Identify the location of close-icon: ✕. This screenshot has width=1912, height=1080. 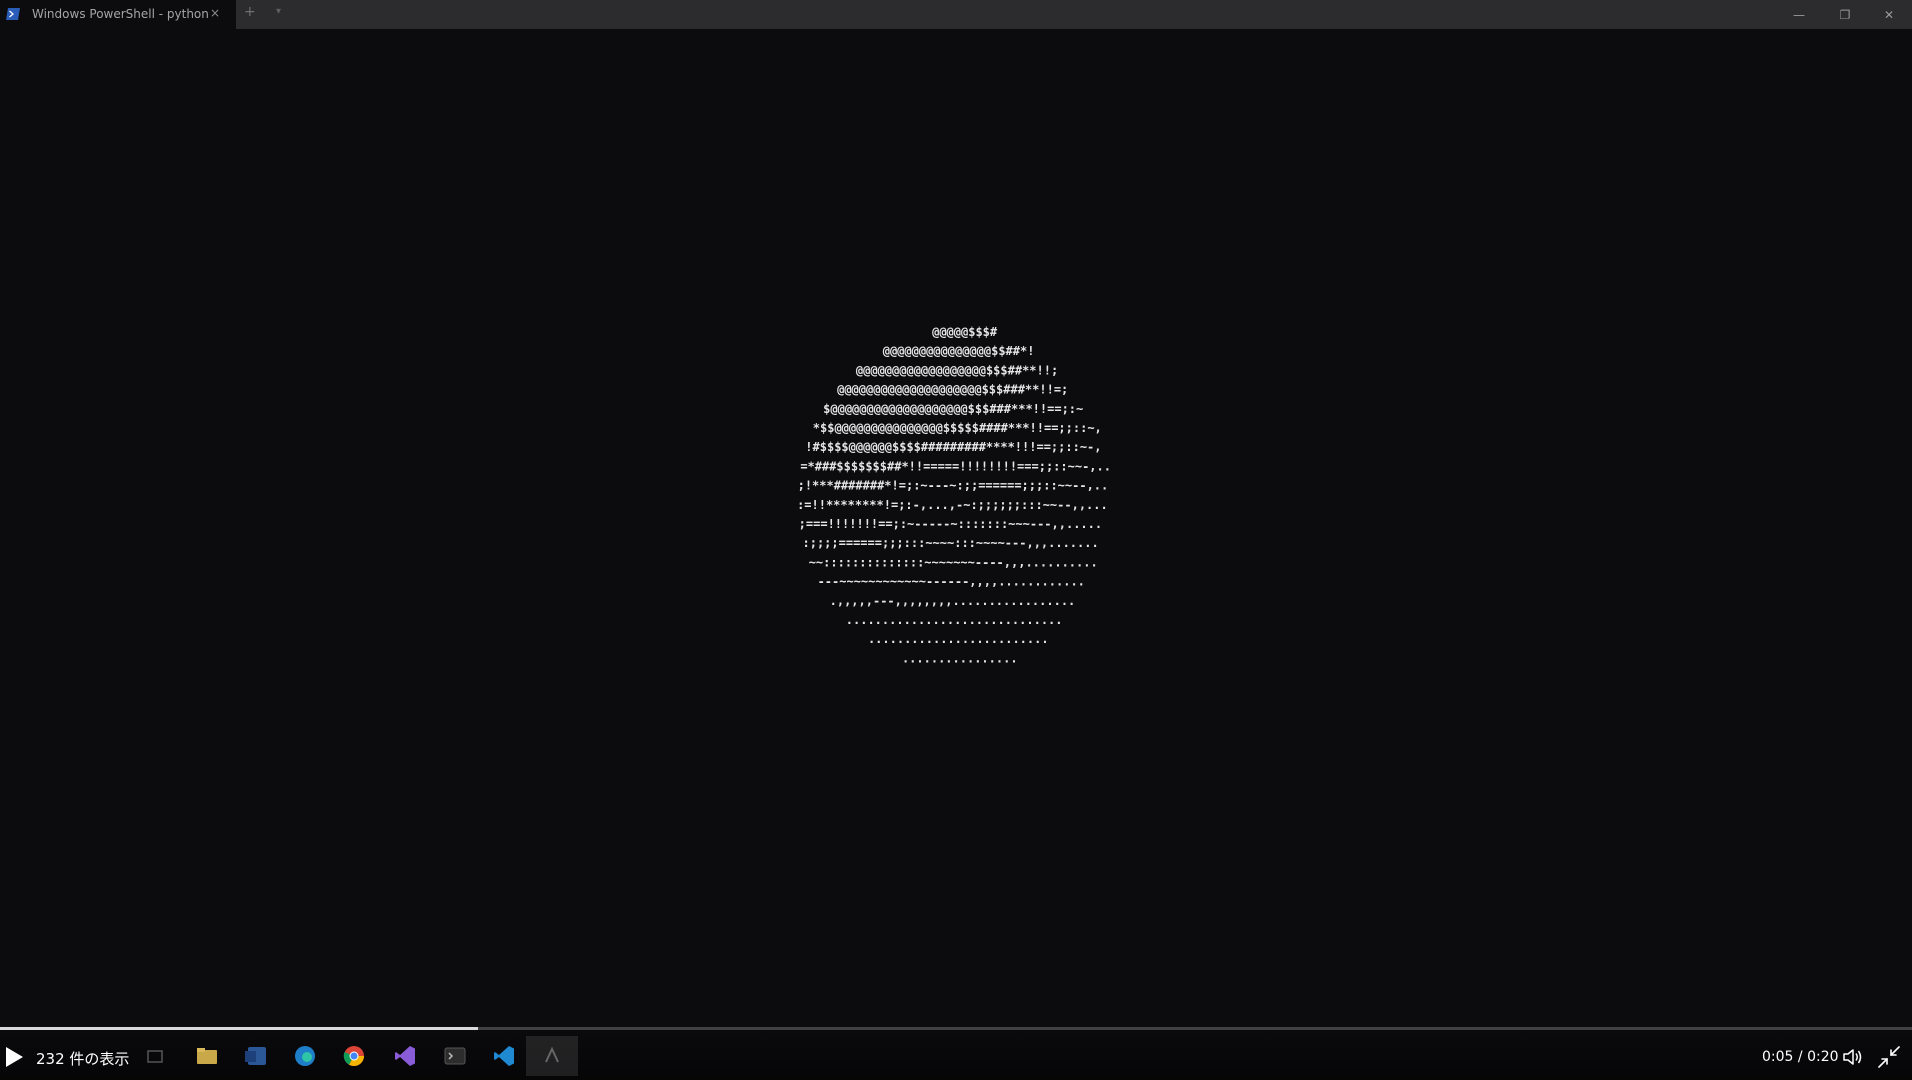
(1889, 14).